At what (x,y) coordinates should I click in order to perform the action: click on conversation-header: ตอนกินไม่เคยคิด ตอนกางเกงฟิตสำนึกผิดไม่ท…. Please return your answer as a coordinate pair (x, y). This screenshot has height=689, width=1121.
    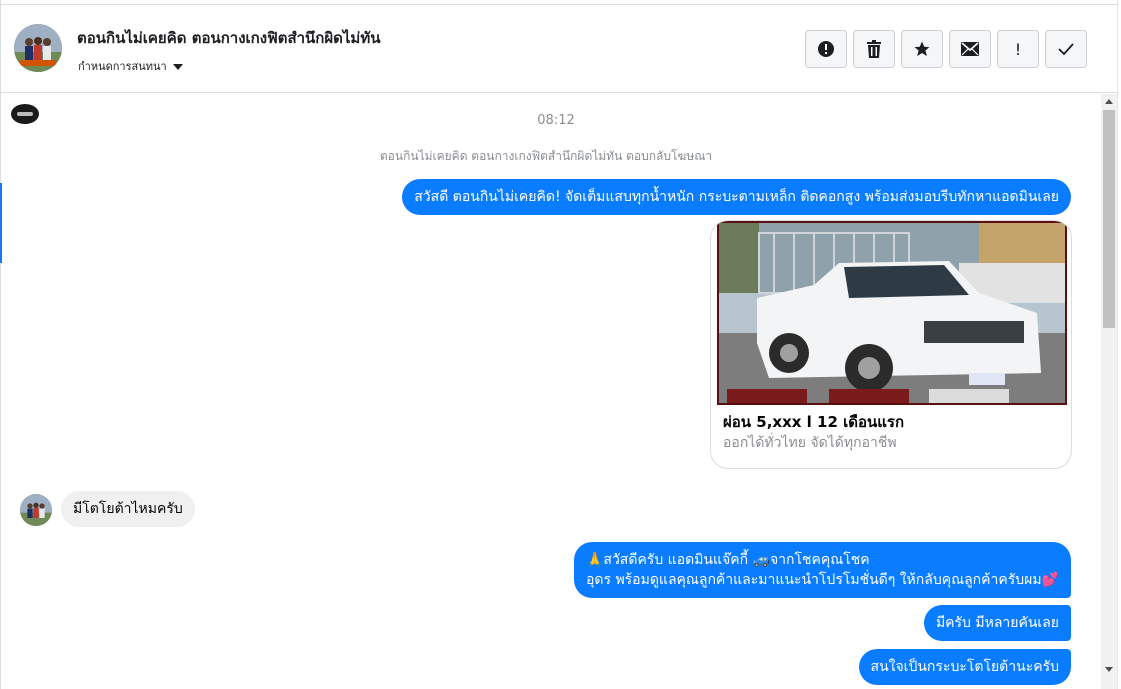
    Looking at the image, I should click on (559, 48).